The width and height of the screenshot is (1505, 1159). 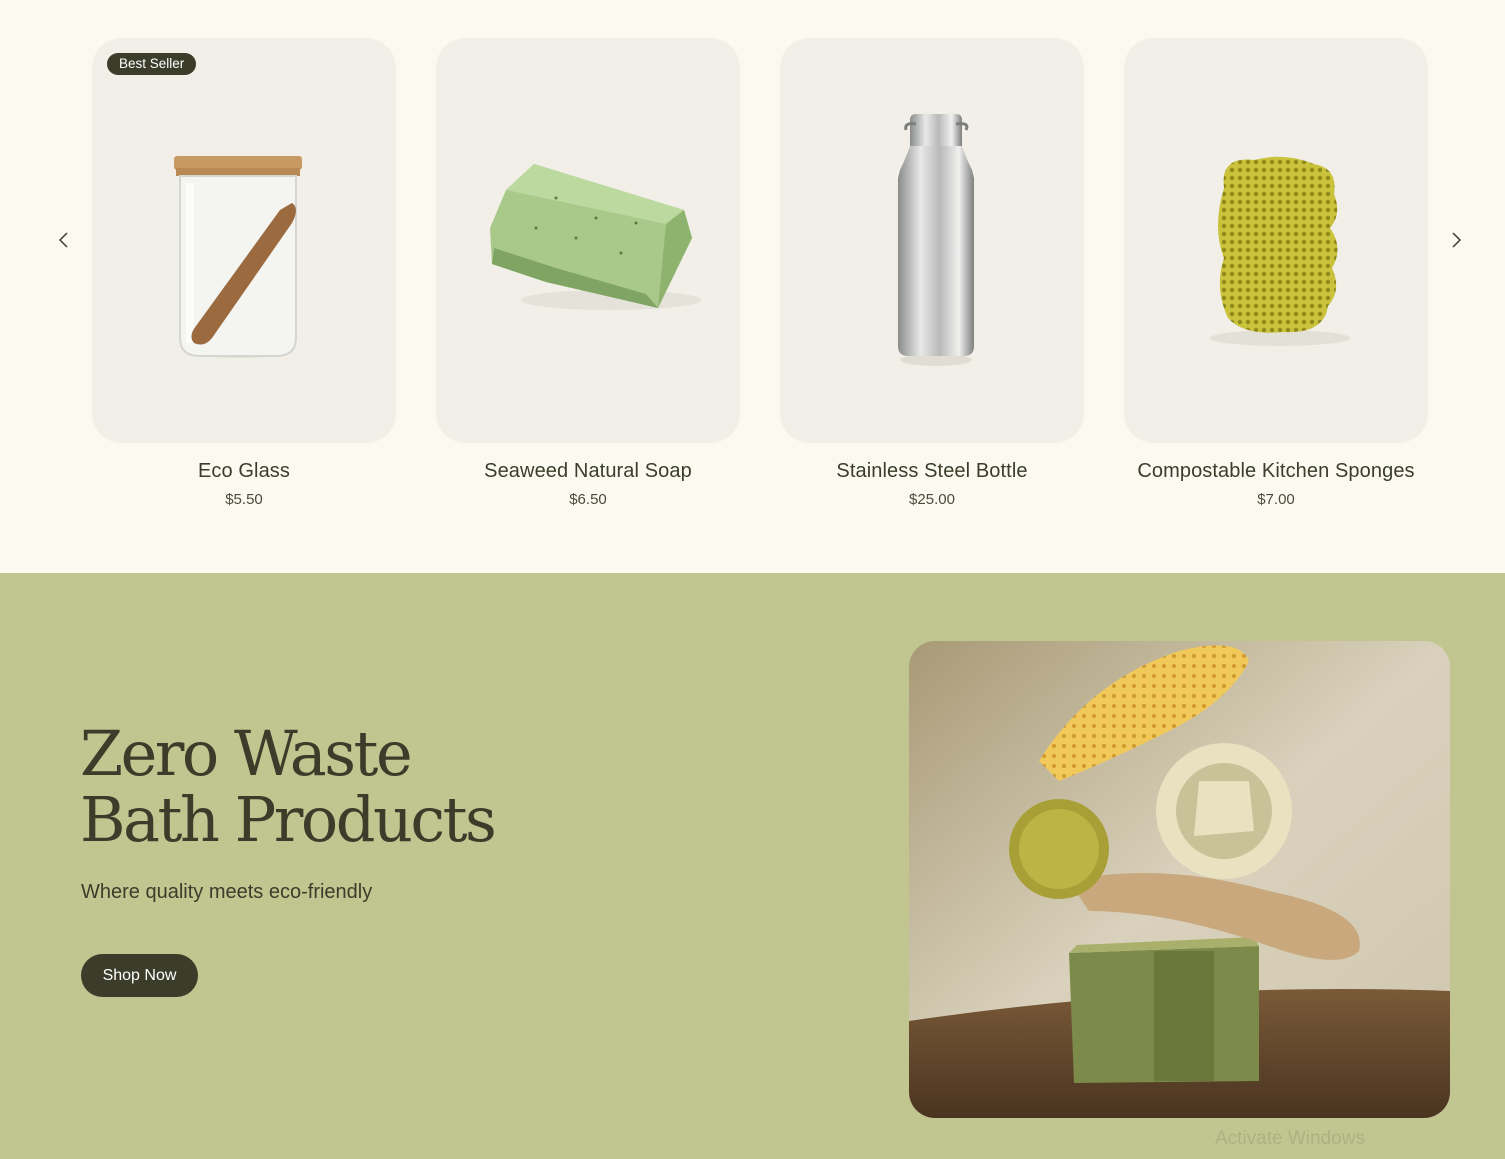 What do you see at coordinates (932, 471) in the screenshot?
I see `product-name: Stainless Steel Bottle` at bounding box center [932, 471].